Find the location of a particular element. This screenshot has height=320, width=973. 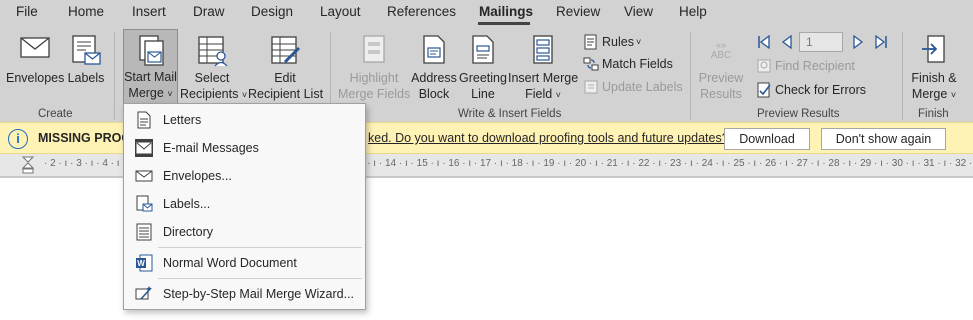

menu-item-label: Letters is located at coordinates (182, 120).